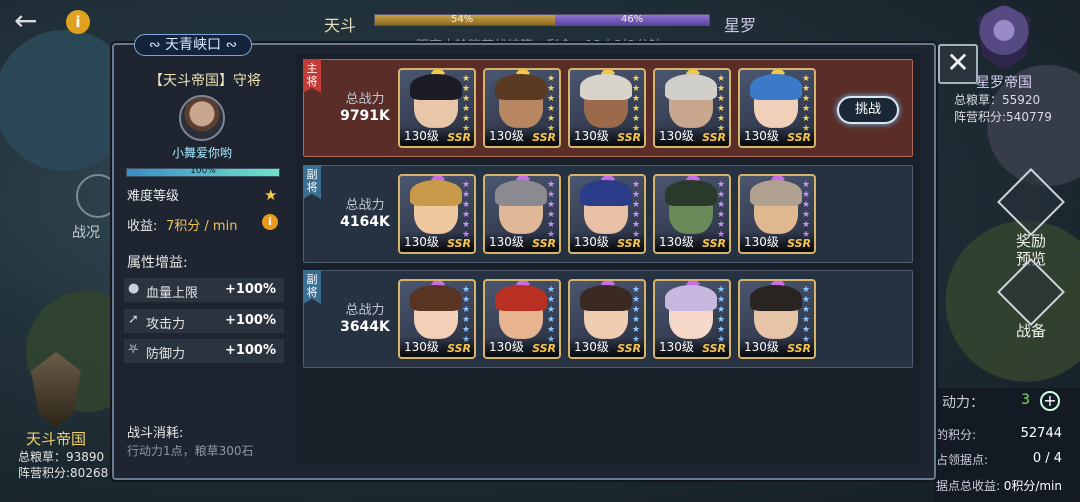 This screenshot has height=502, width=1080. Describe the element at coordinates (632, 19) in the screenshot. I see `side-b-percent: 46%` at that location.